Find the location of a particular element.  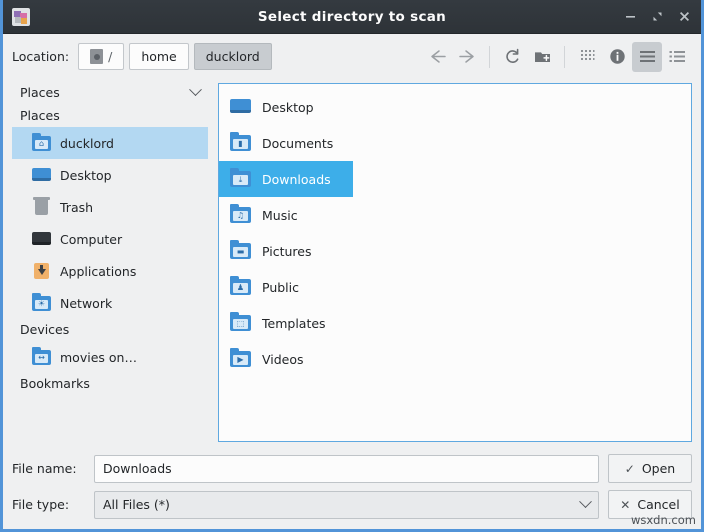

file-item-label: Downloads is located at coordinates (296, 179).